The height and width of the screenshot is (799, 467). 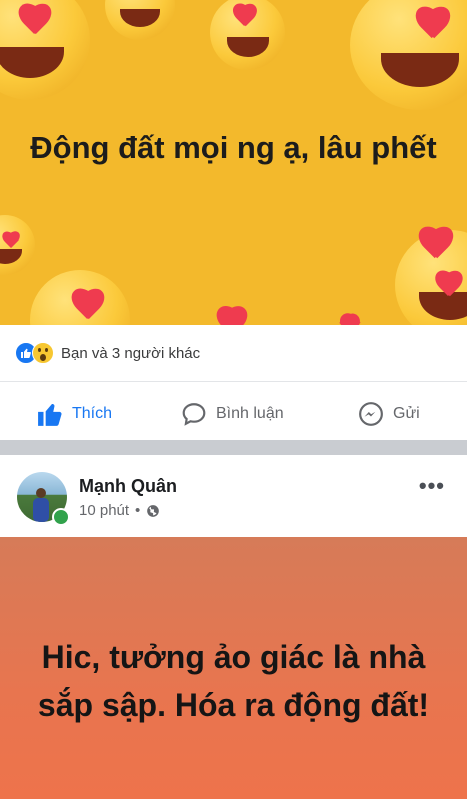 I want to click on comment-icon, so click(x=194, y=414).